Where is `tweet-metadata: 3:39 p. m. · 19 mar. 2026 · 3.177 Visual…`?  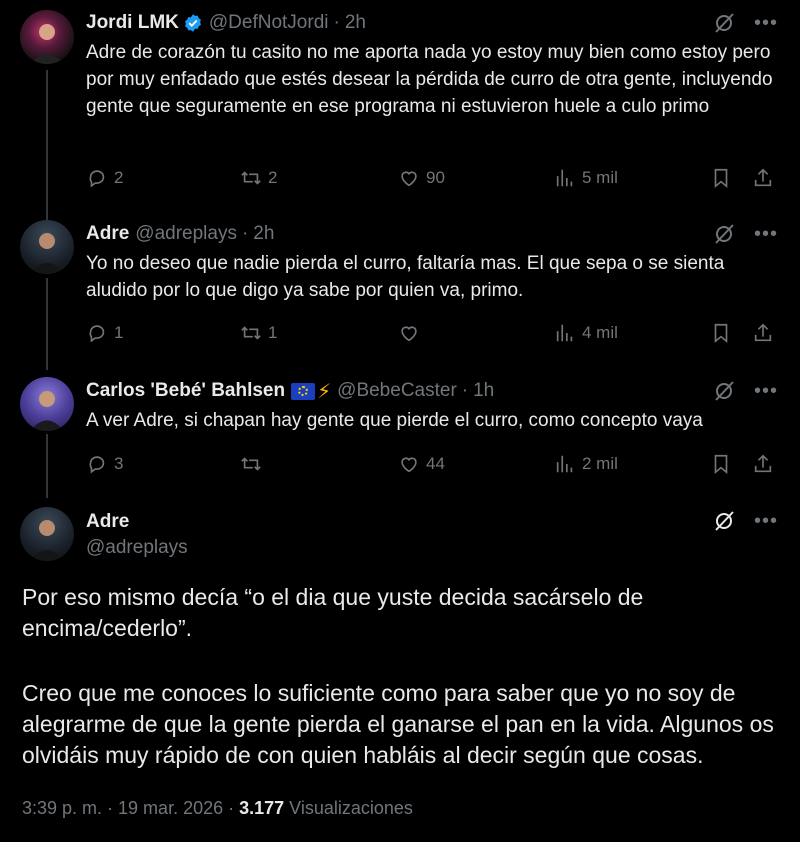
tweet-metadata: 3:39 p. m. · 19 mar. 2026 · 3.177 Visual… is located at coordinates (217, 808).